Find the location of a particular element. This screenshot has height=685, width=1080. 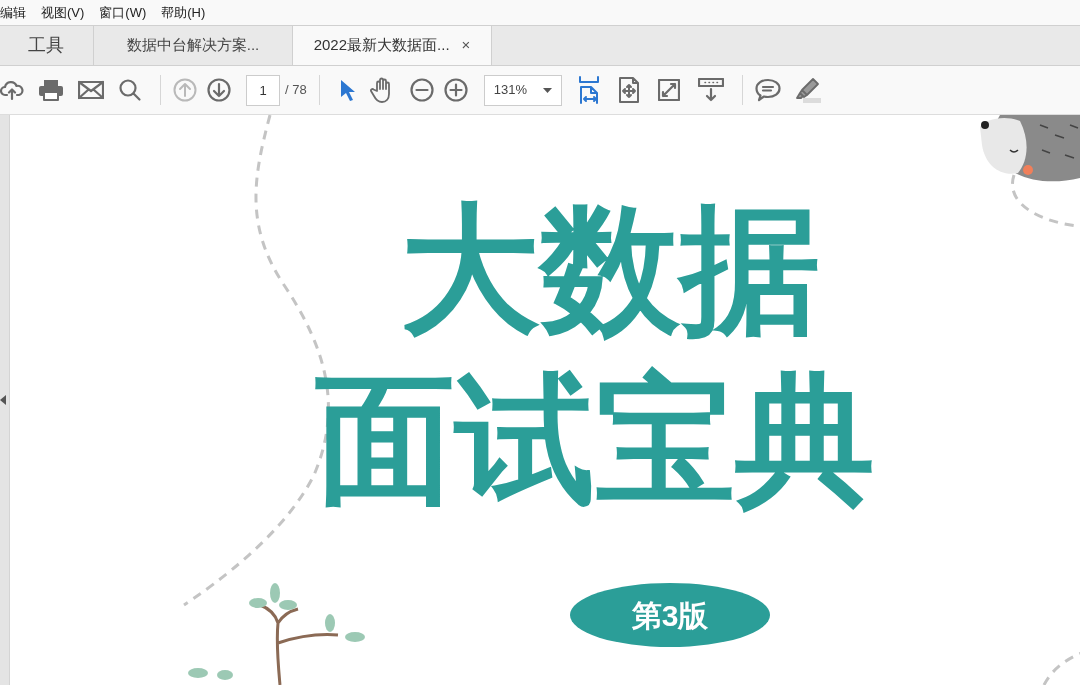

tab: 2022最新大数据面... × is located at coordinates (392, 45).